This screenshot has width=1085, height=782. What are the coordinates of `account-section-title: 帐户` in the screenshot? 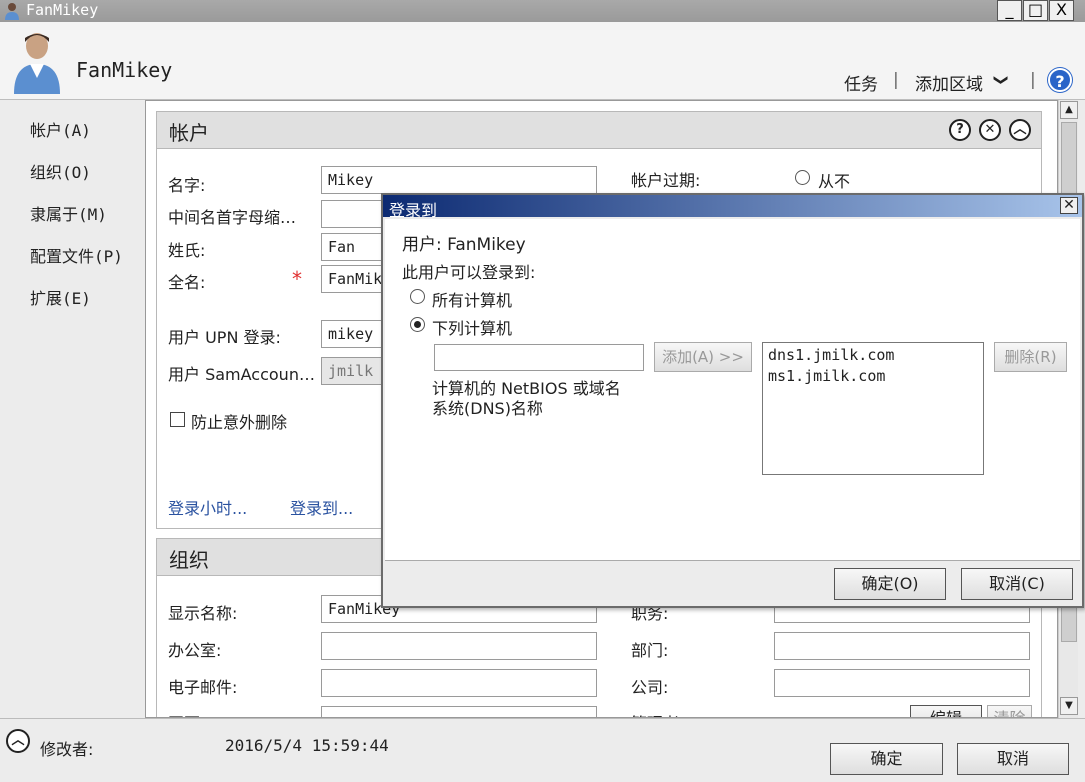 It's located at (189, 133).